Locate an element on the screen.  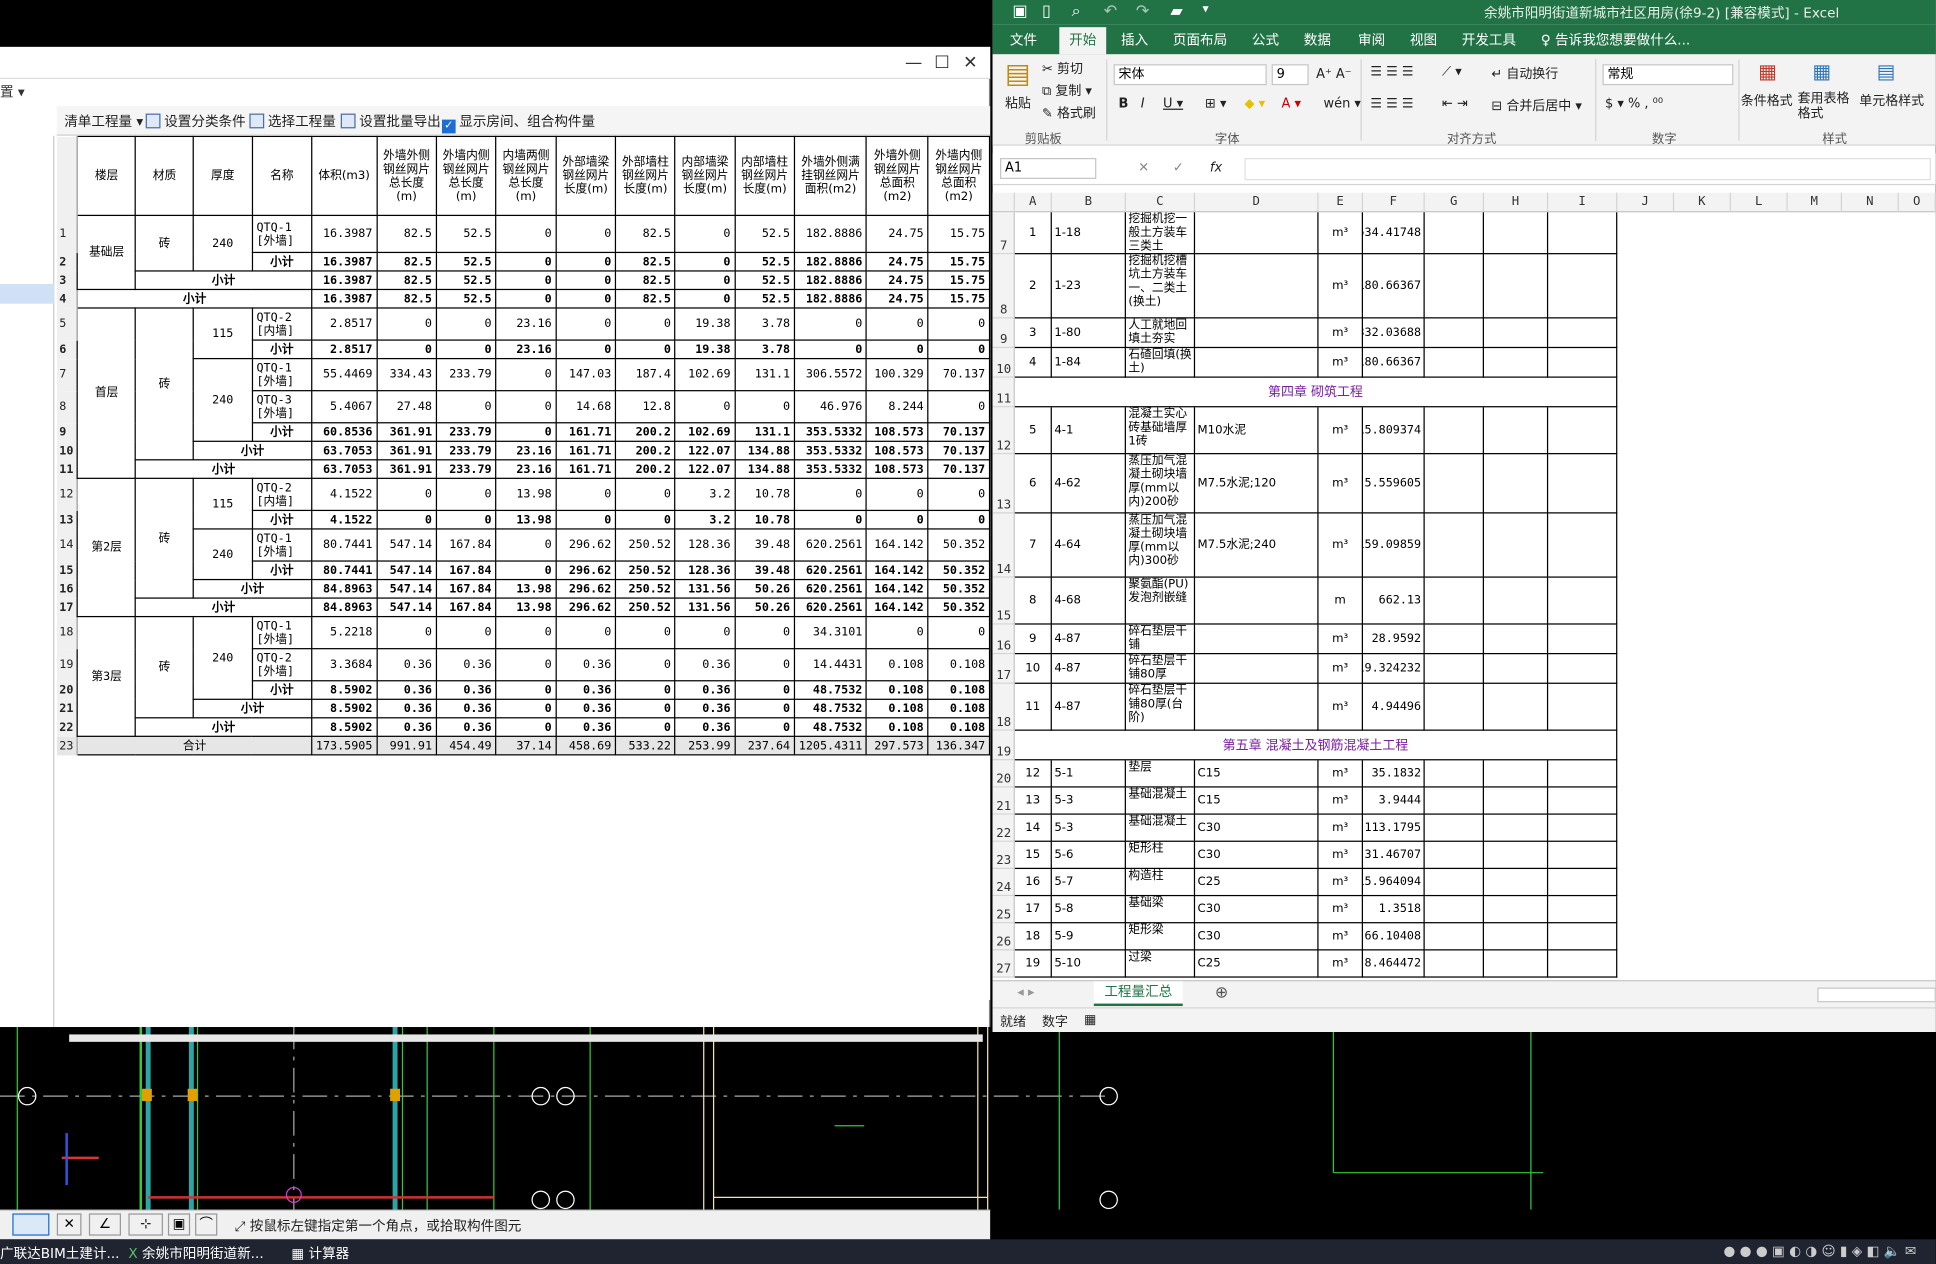
table-cell: 34.3101 is located at coordinates (830, 632).